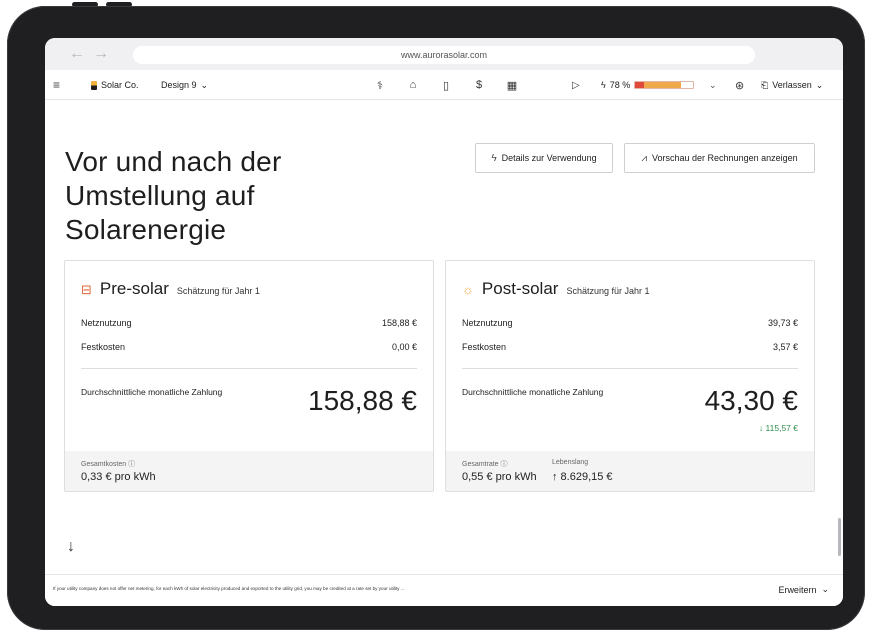  I want to click on design-dropdown: Design 9 ⌄, so click(184, 85).